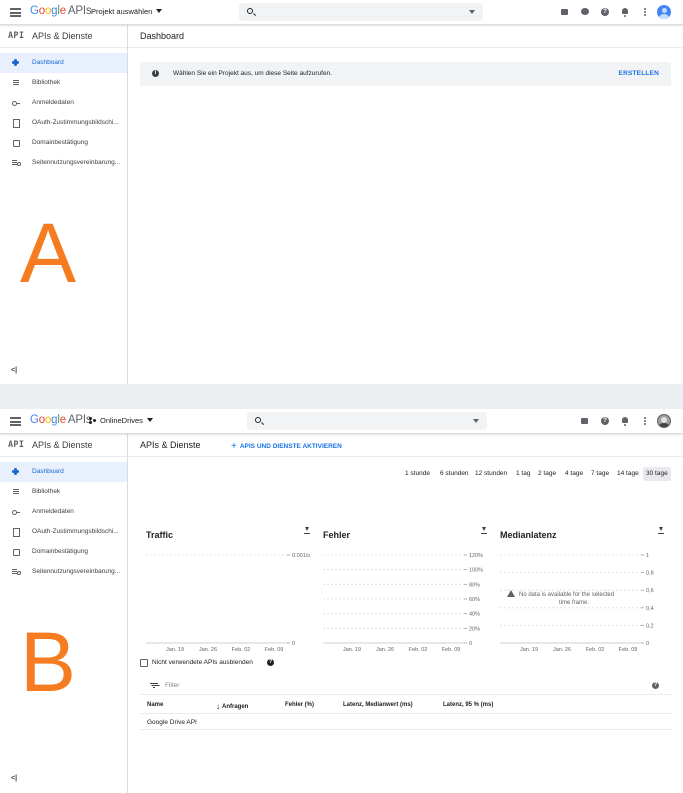 Image resolution: width=683 pixels, height=793 pixels. I want to click on column-header-requests: ↓ Anfragen, so click(232, 706).